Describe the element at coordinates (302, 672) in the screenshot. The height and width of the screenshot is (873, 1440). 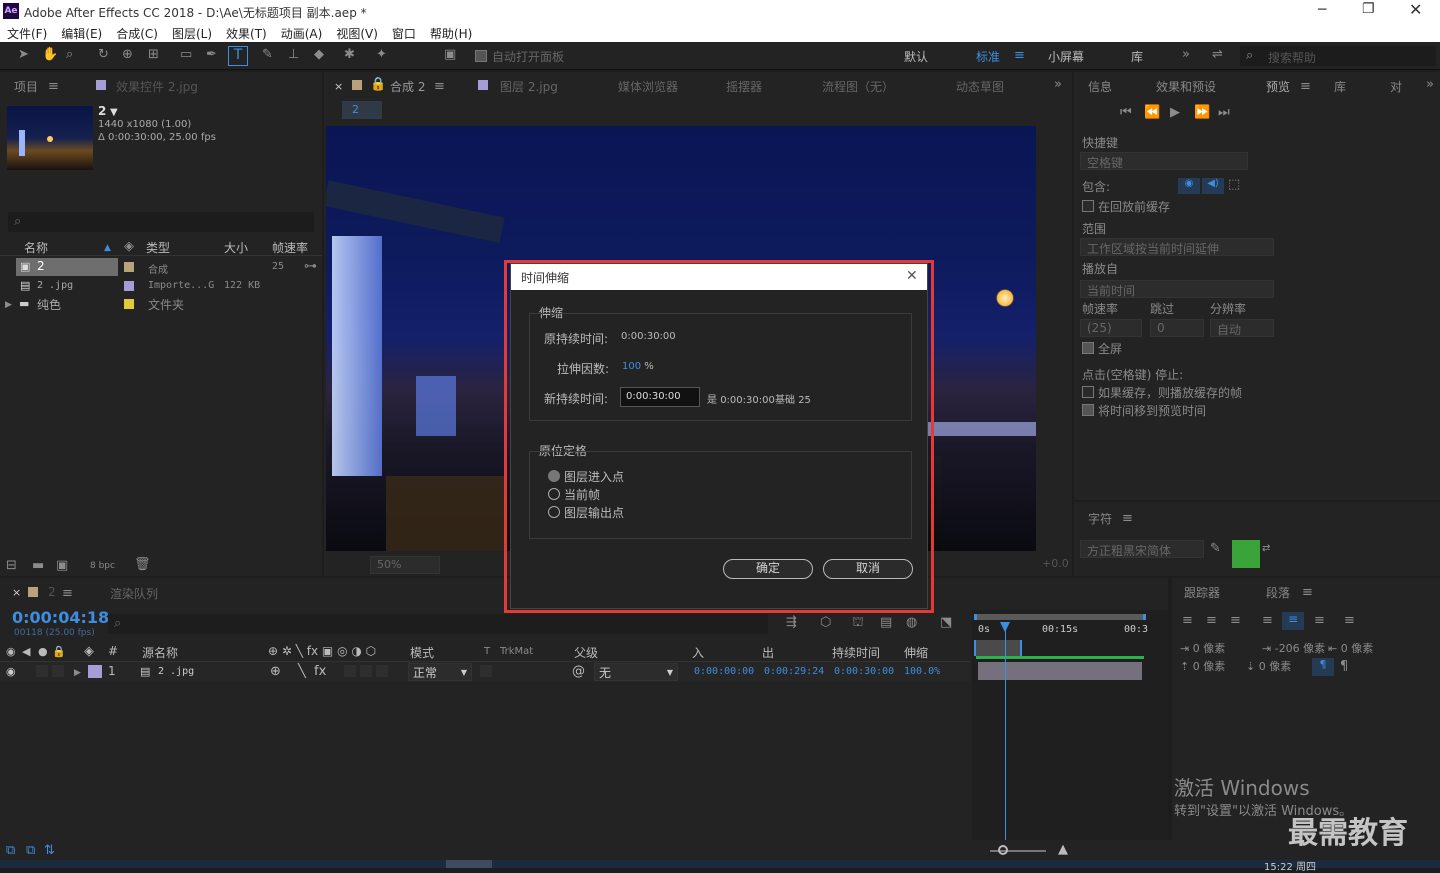
I see `quality-switch-icon: ╲` at that location.